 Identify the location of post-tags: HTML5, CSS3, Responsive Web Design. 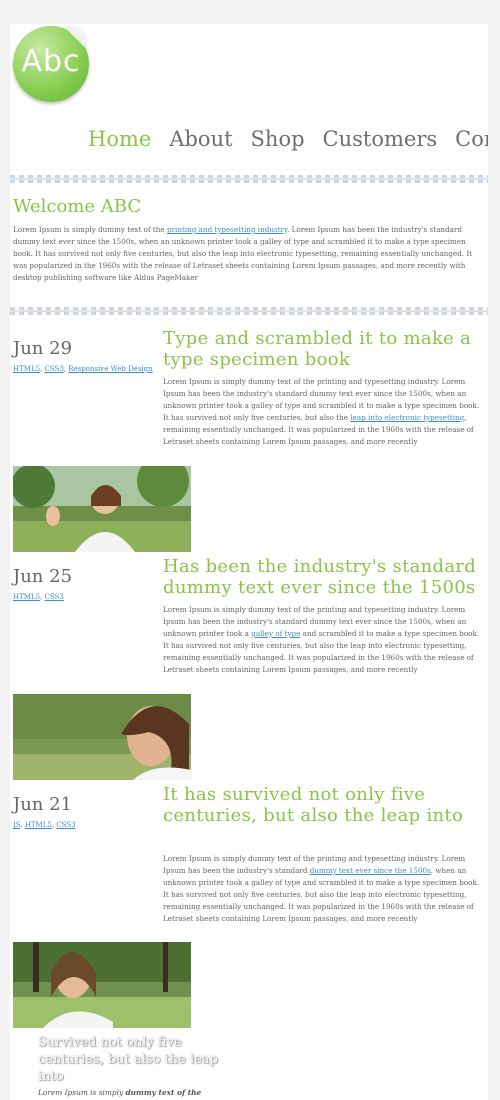
(83, 369).